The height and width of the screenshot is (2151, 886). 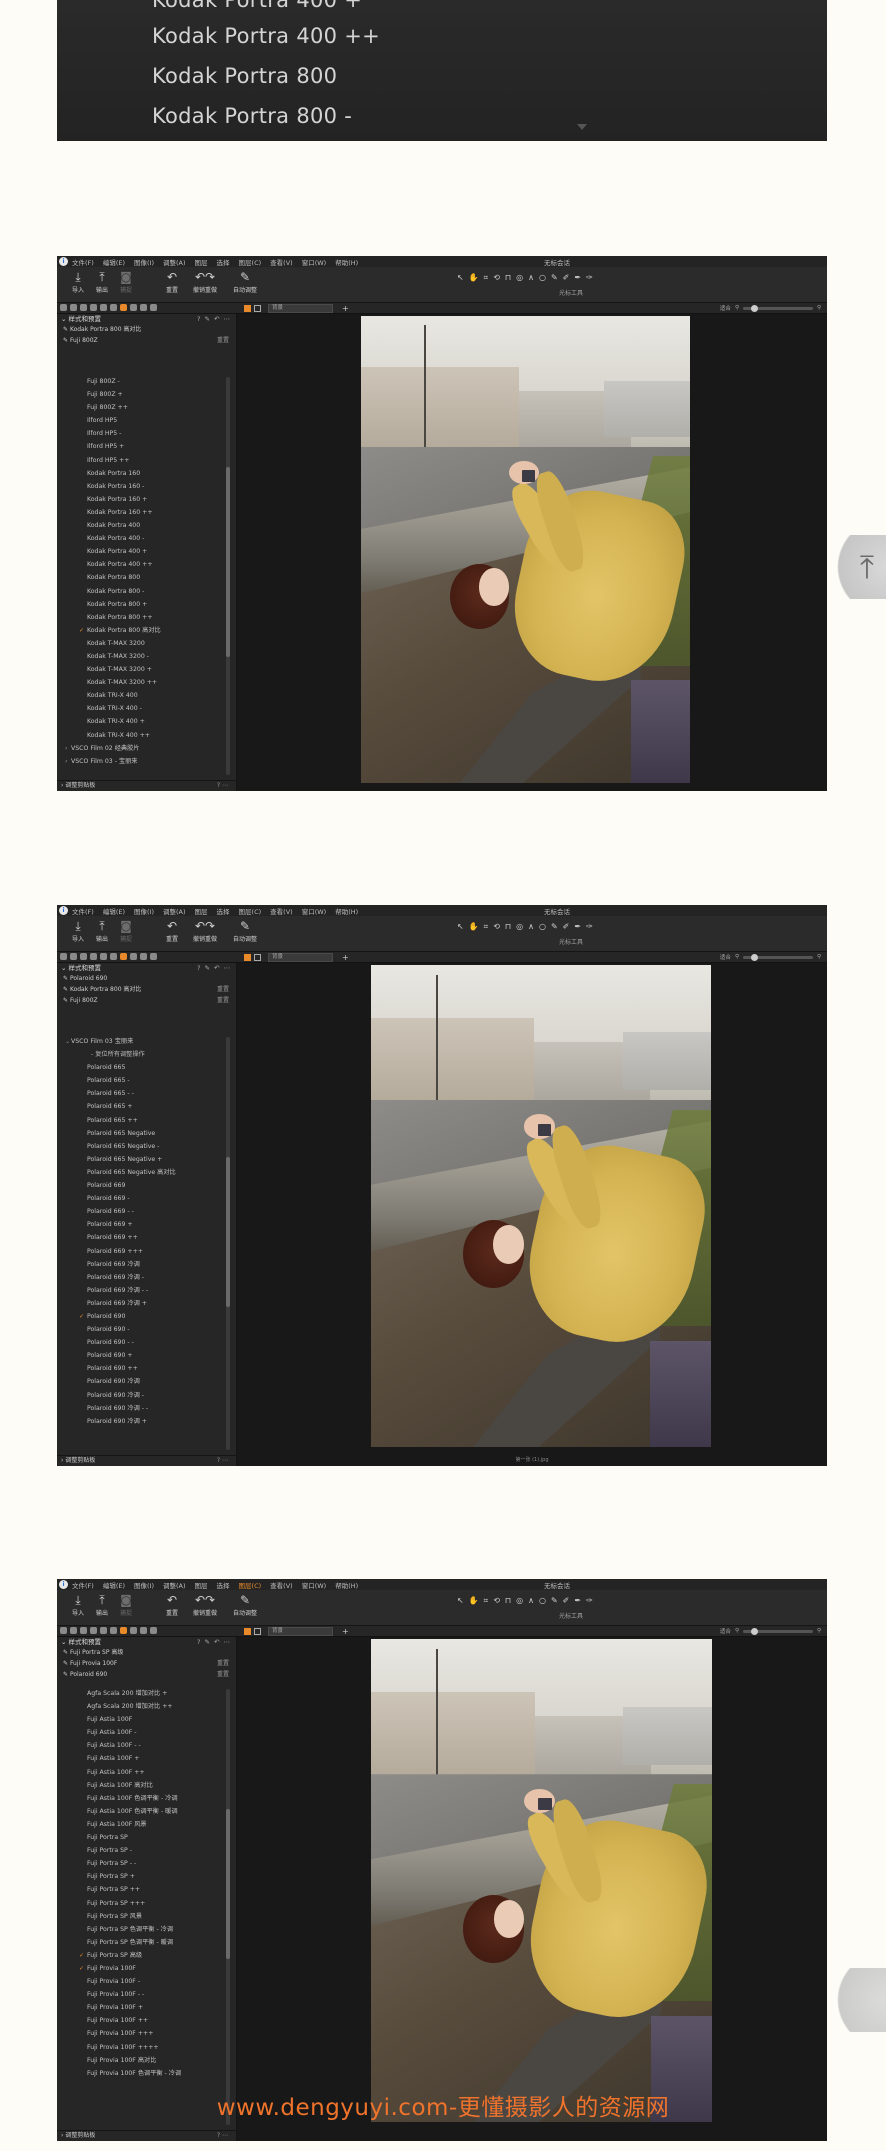 I want to click on style-item: Fuji Portra SP ++, so click(x=146, y=1889).